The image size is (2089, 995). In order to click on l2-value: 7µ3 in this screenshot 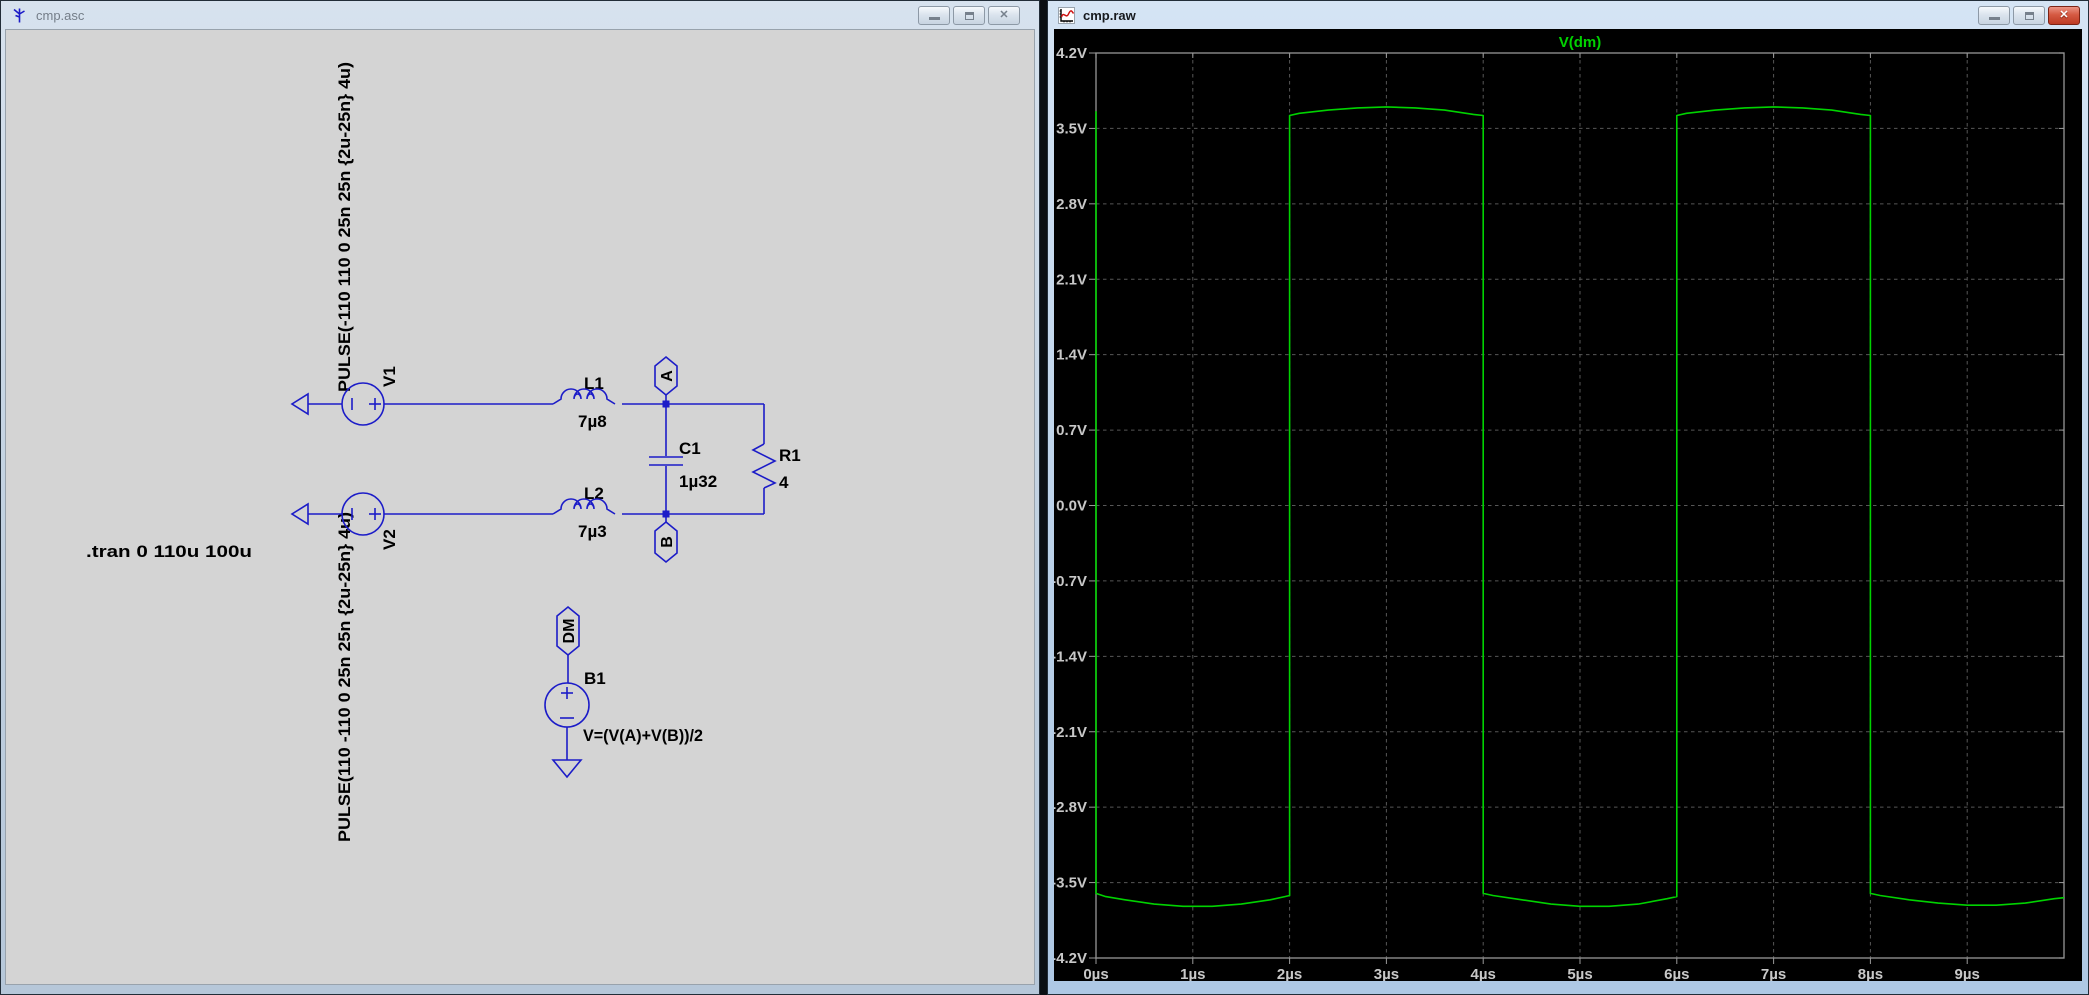, I will do `click(592, 531)`.